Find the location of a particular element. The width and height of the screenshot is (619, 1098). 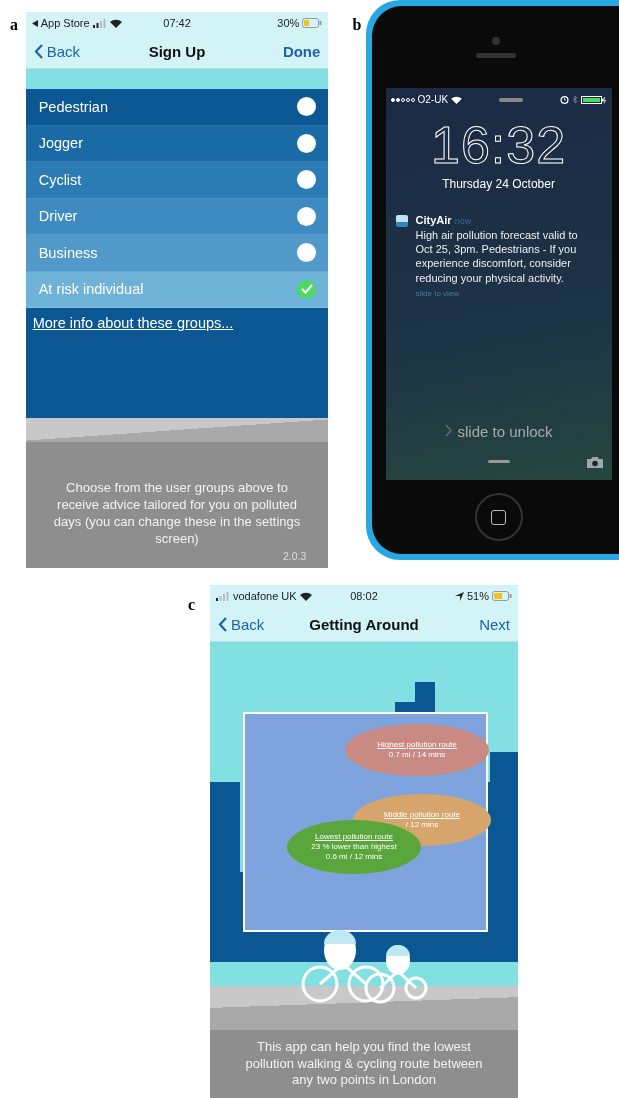

group-row: Driver is located at coordinates (177, 216).